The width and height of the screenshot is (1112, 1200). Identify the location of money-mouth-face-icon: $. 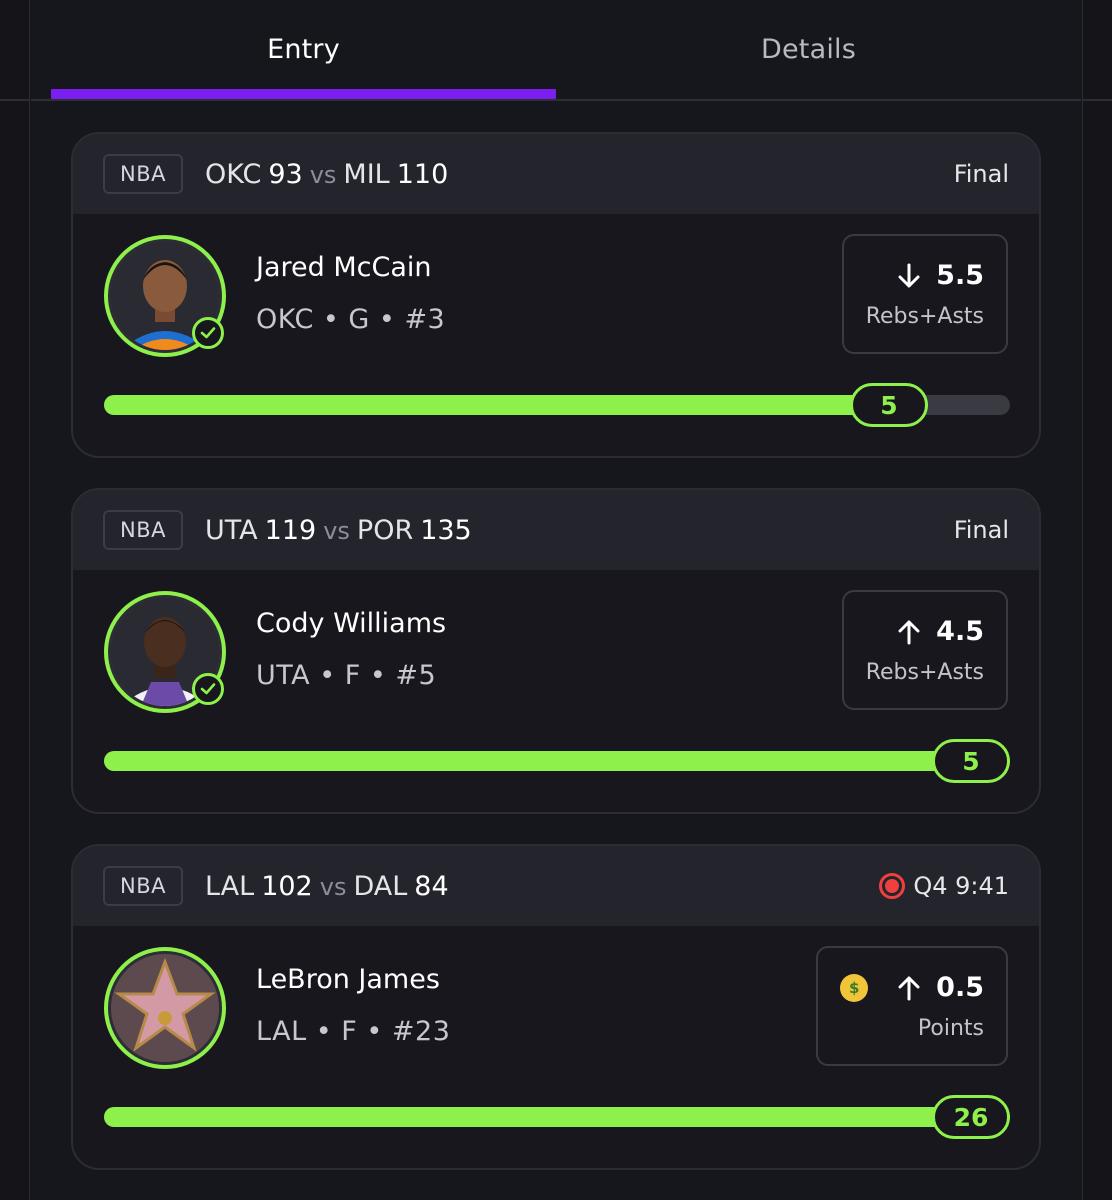
(854, 987).